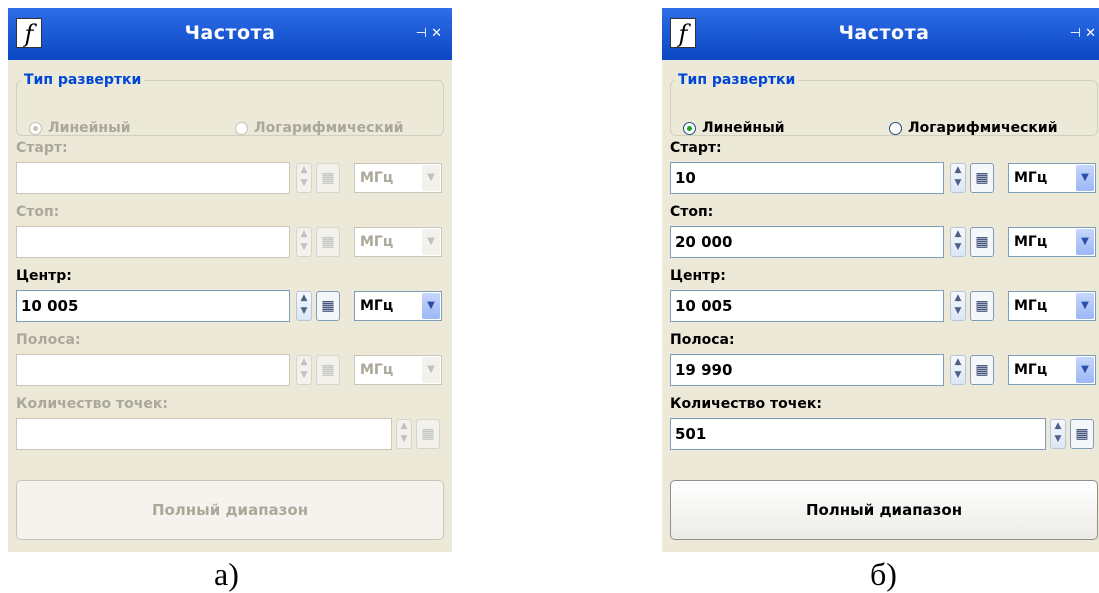 The image size is (1099, 593). I want to click on stop-input, so click(153, 242).